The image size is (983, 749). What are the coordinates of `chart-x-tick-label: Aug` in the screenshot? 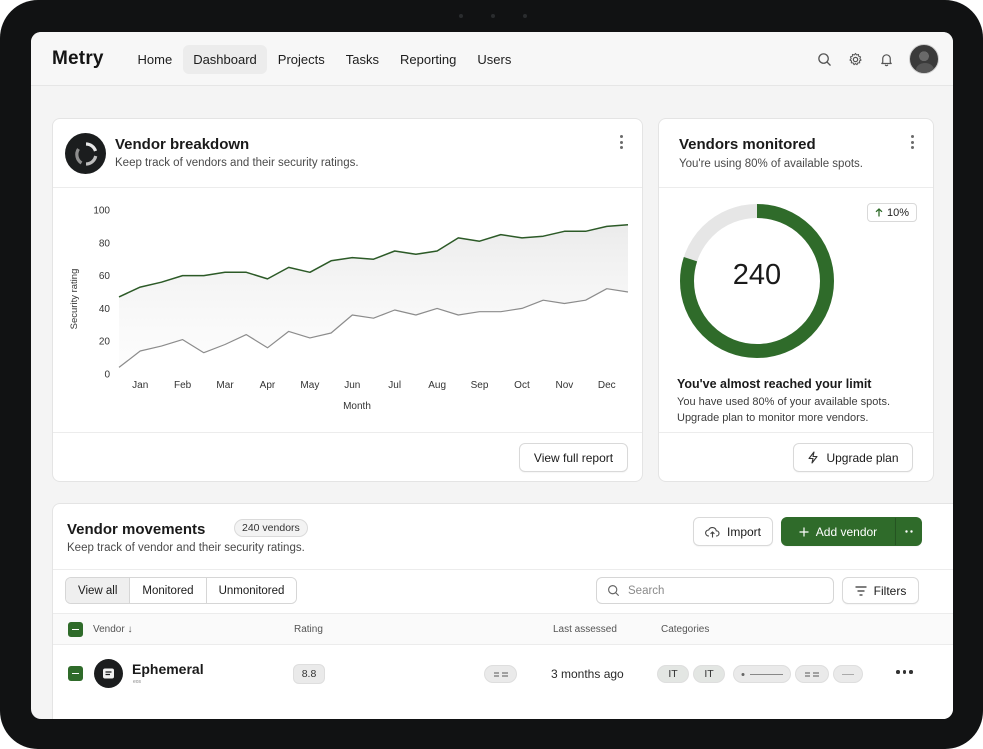 It's located at (437, 385).